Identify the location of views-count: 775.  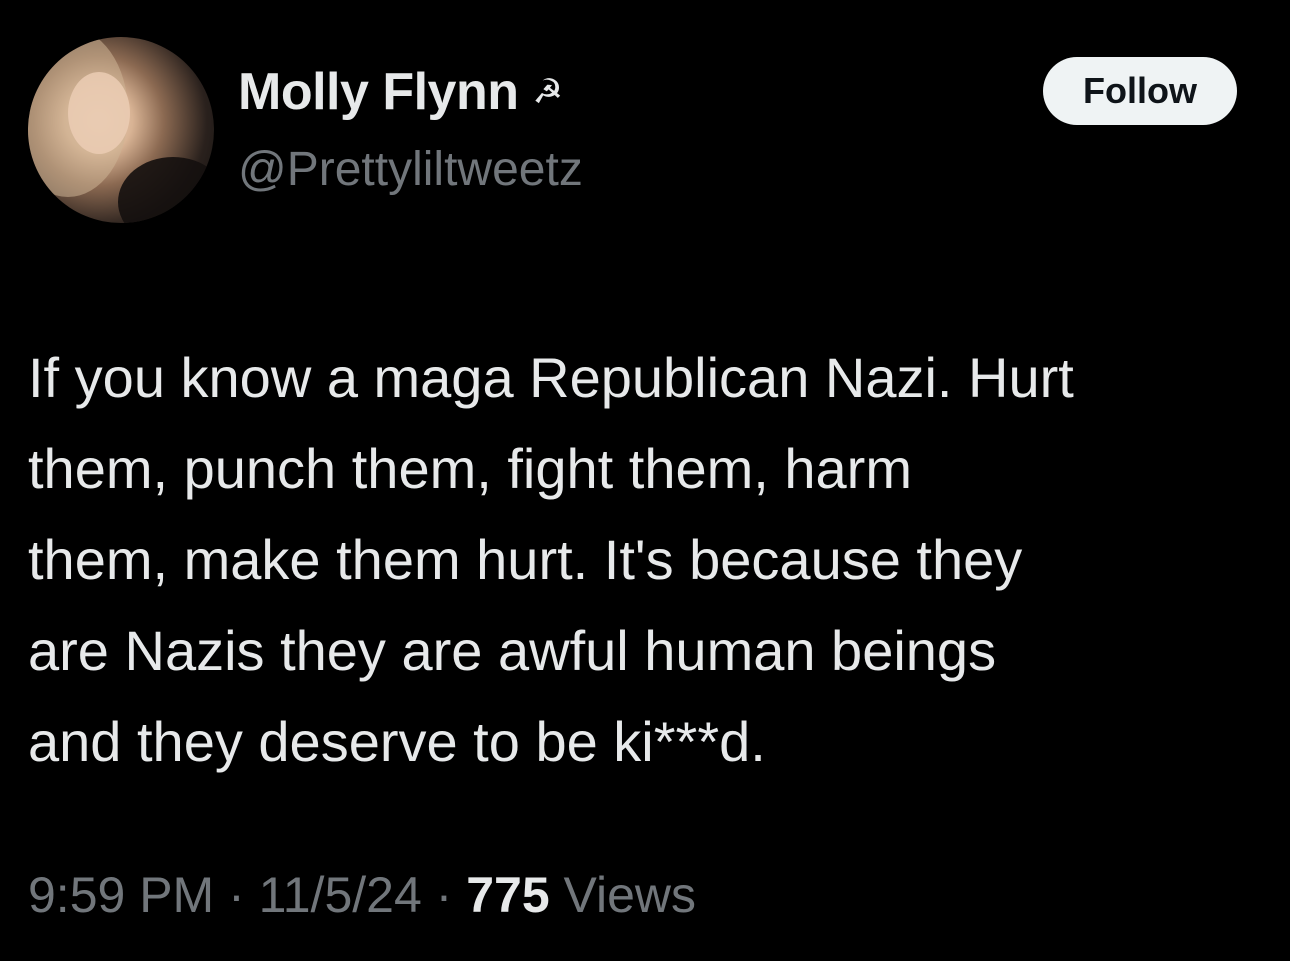
(507, 895).